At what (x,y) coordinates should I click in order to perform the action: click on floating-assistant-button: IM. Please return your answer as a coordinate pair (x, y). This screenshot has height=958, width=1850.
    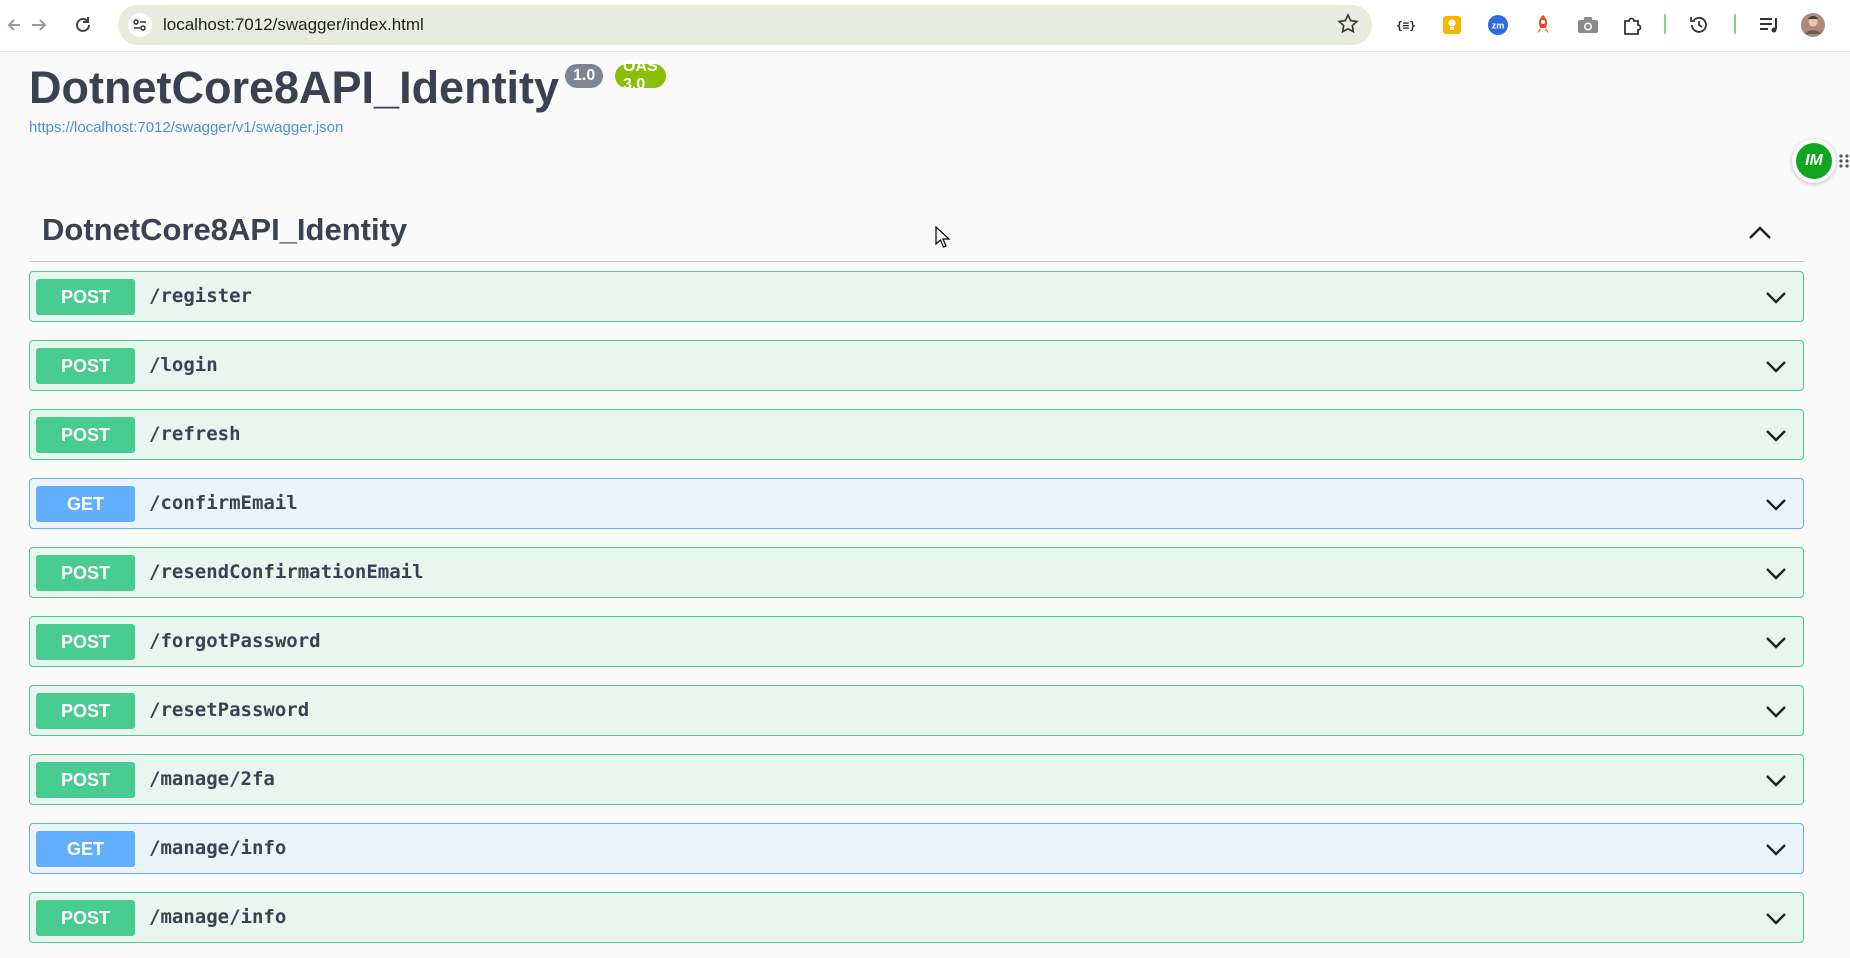
    Looking at the image, I should click on (1814, 161).